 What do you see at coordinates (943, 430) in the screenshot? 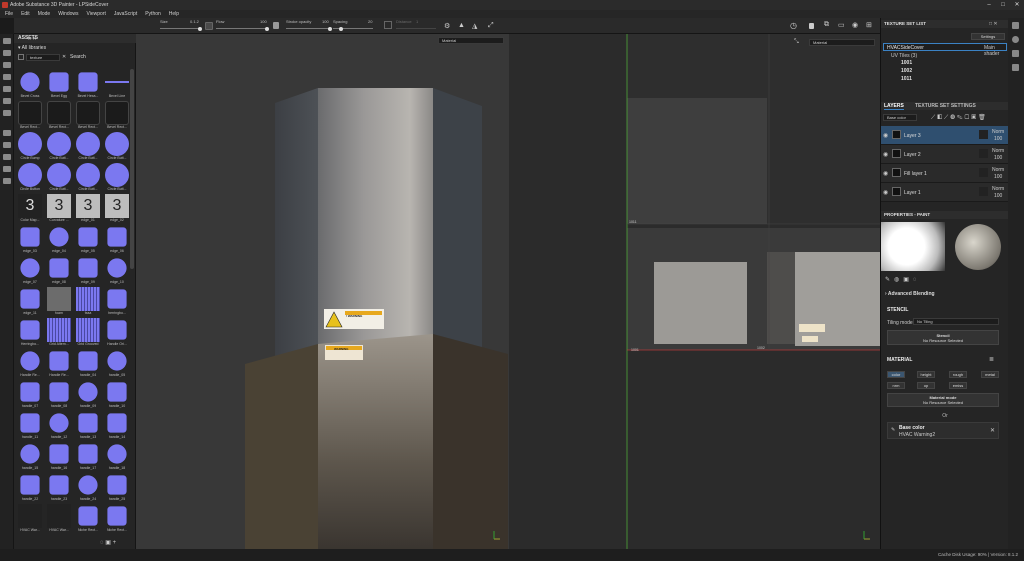
I see `base-color-slot: ✎ Base color HVAC Warning2 ✕` at bounding box center [943, 430].